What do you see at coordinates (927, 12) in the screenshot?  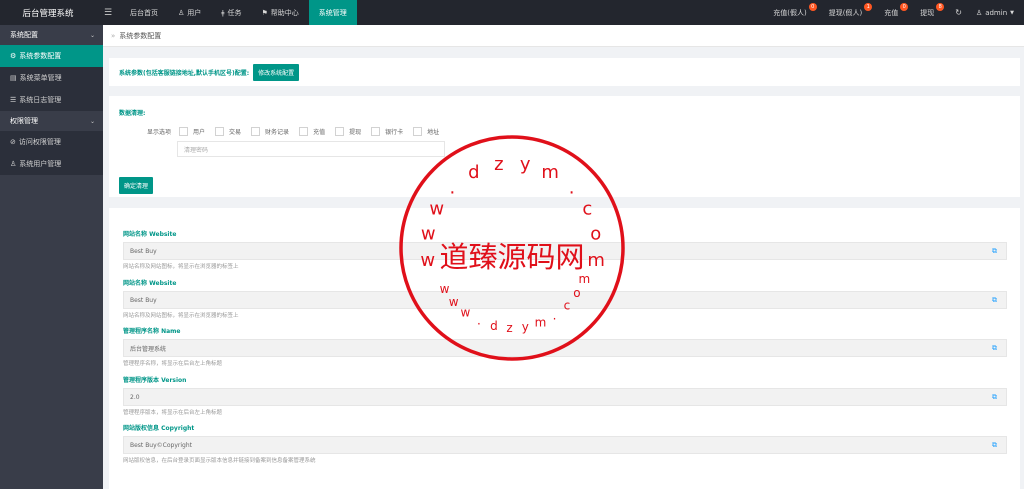 I see `withdraw-link: 提现 8` at bounding box center [927, 12].